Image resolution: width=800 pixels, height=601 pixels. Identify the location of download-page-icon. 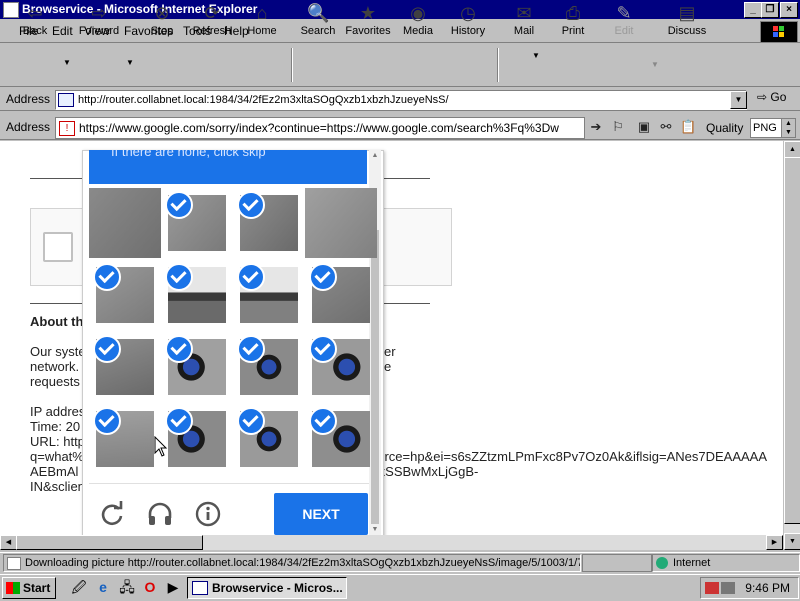
(14, 563).